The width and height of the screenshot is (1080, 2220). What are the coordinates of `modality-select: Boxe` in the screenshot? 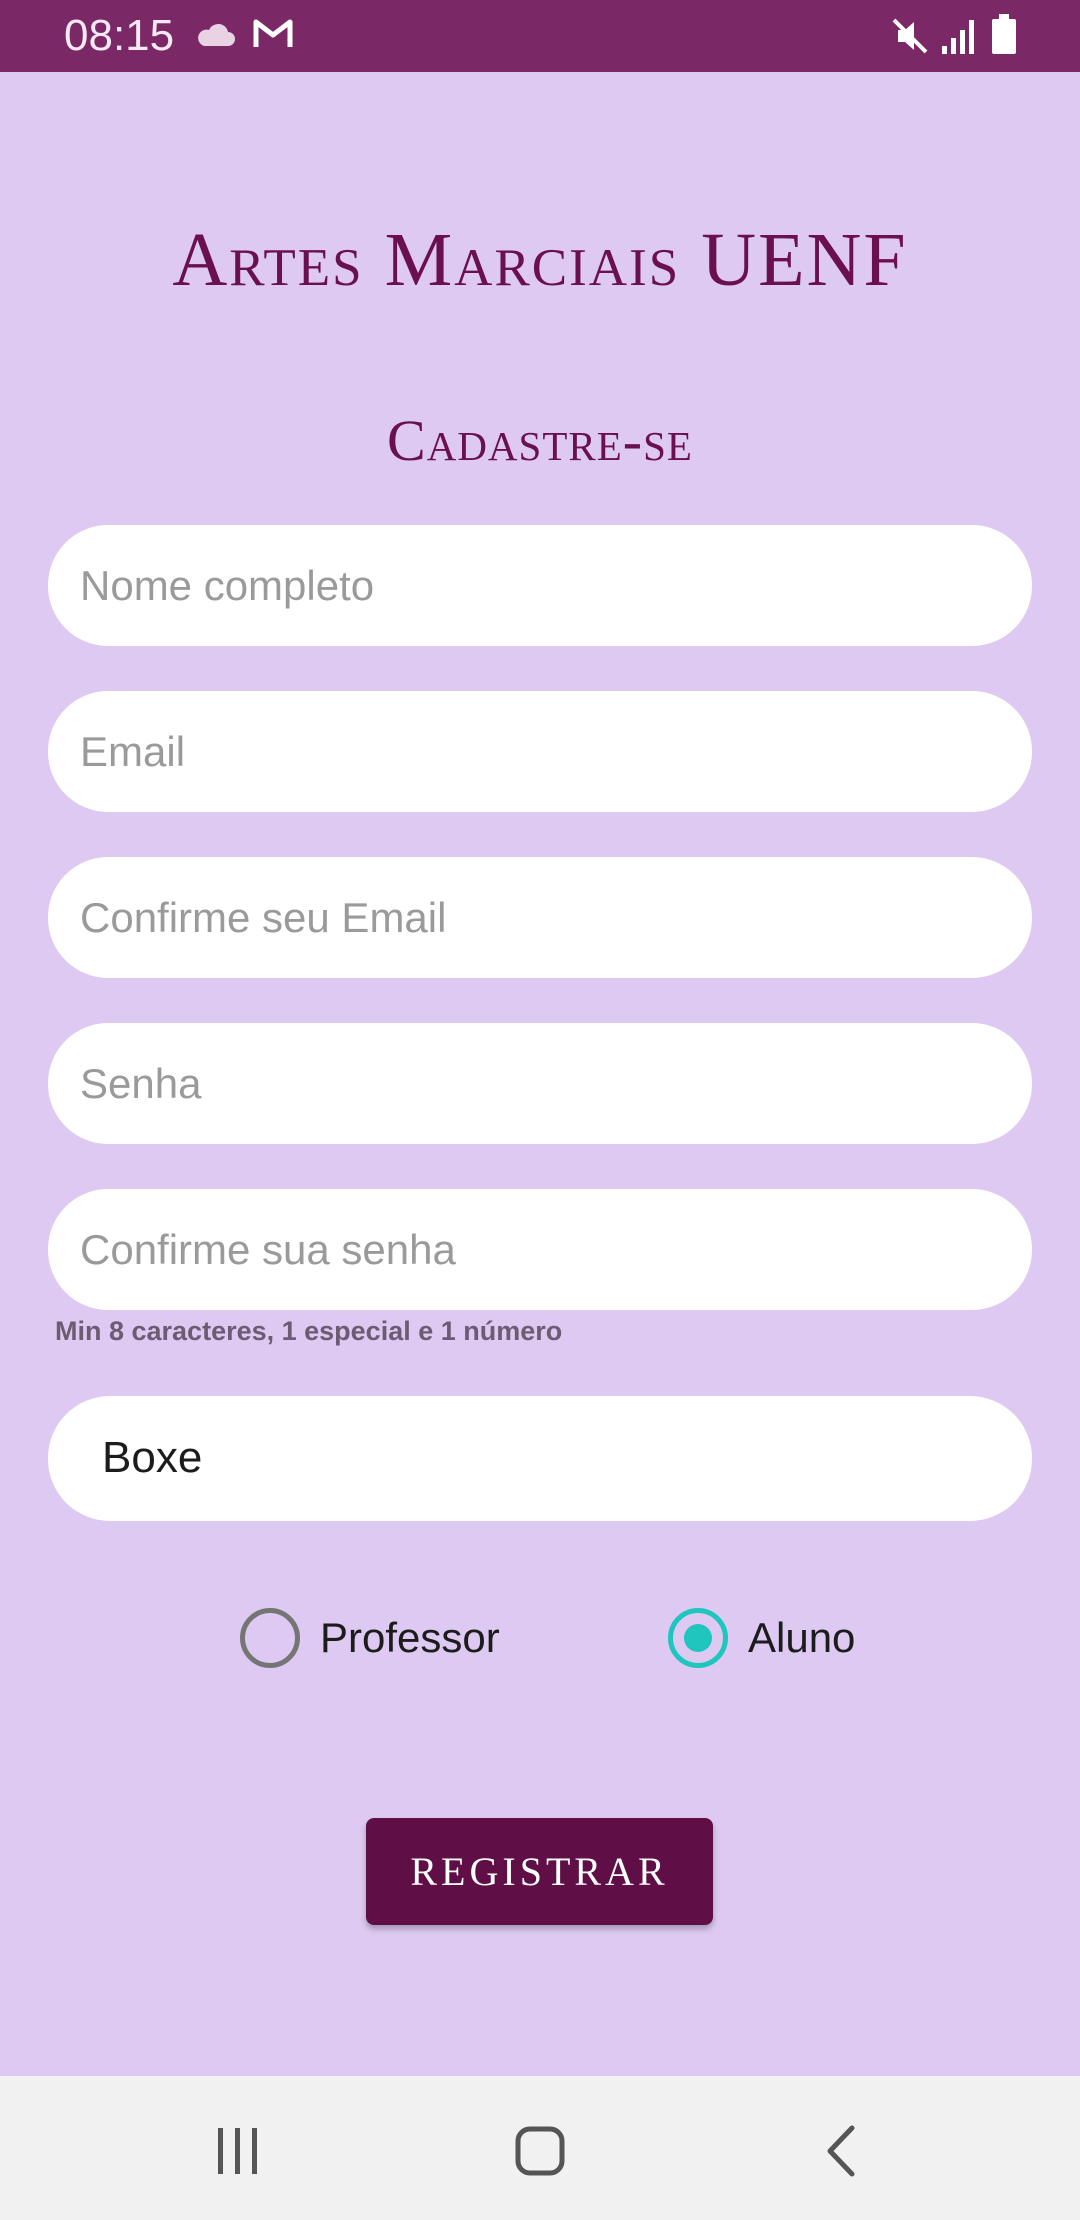 It's located at (540, 1458).